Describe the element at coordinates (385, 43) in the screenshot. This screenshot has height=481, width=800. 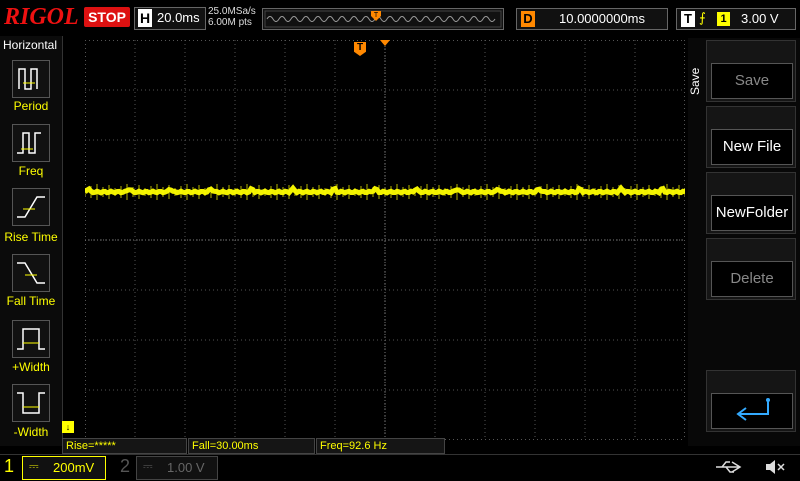
I see `trigger-position-marker` at that location.